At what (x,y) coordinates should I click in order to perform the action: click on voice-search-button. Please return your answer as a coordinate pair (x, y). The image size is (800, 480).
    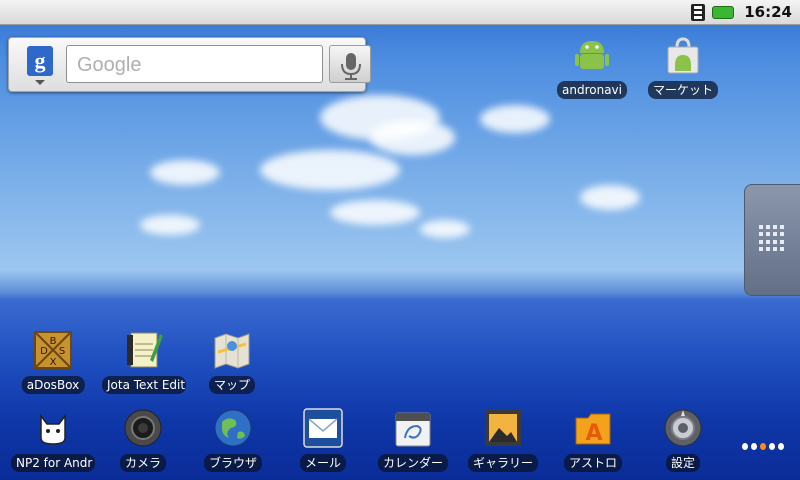
    Looking at the image, I should click on (350, 64).